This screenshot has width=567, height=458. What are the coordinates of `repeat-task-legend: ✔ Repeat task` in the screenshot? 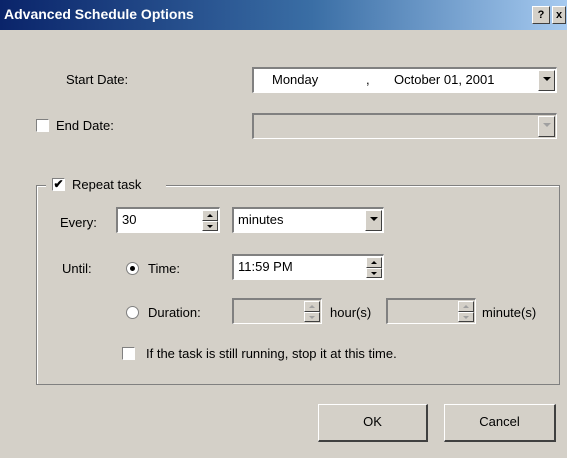 It's located at (106, 185).